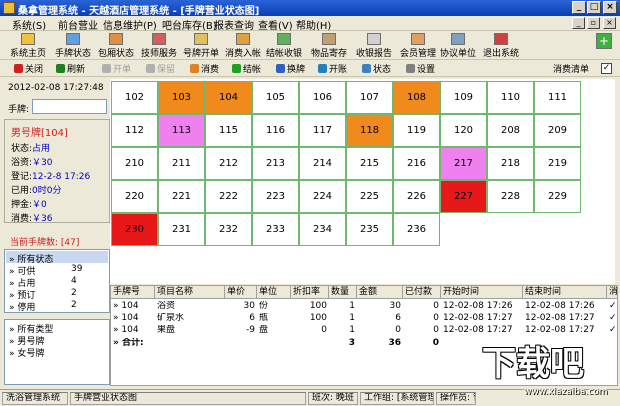 The height and width of the screenshot is (406, 620). I want to click on open-account-action: 开账, so click(332, 68).